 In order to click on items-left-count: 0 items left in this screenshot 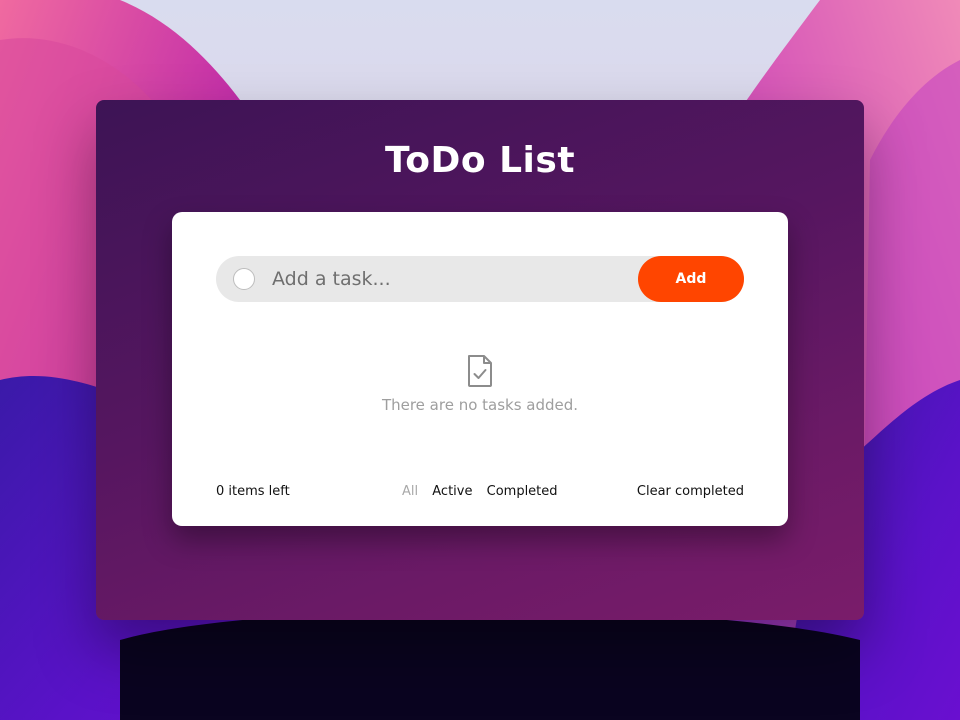, I will do `click(253, 491)`.